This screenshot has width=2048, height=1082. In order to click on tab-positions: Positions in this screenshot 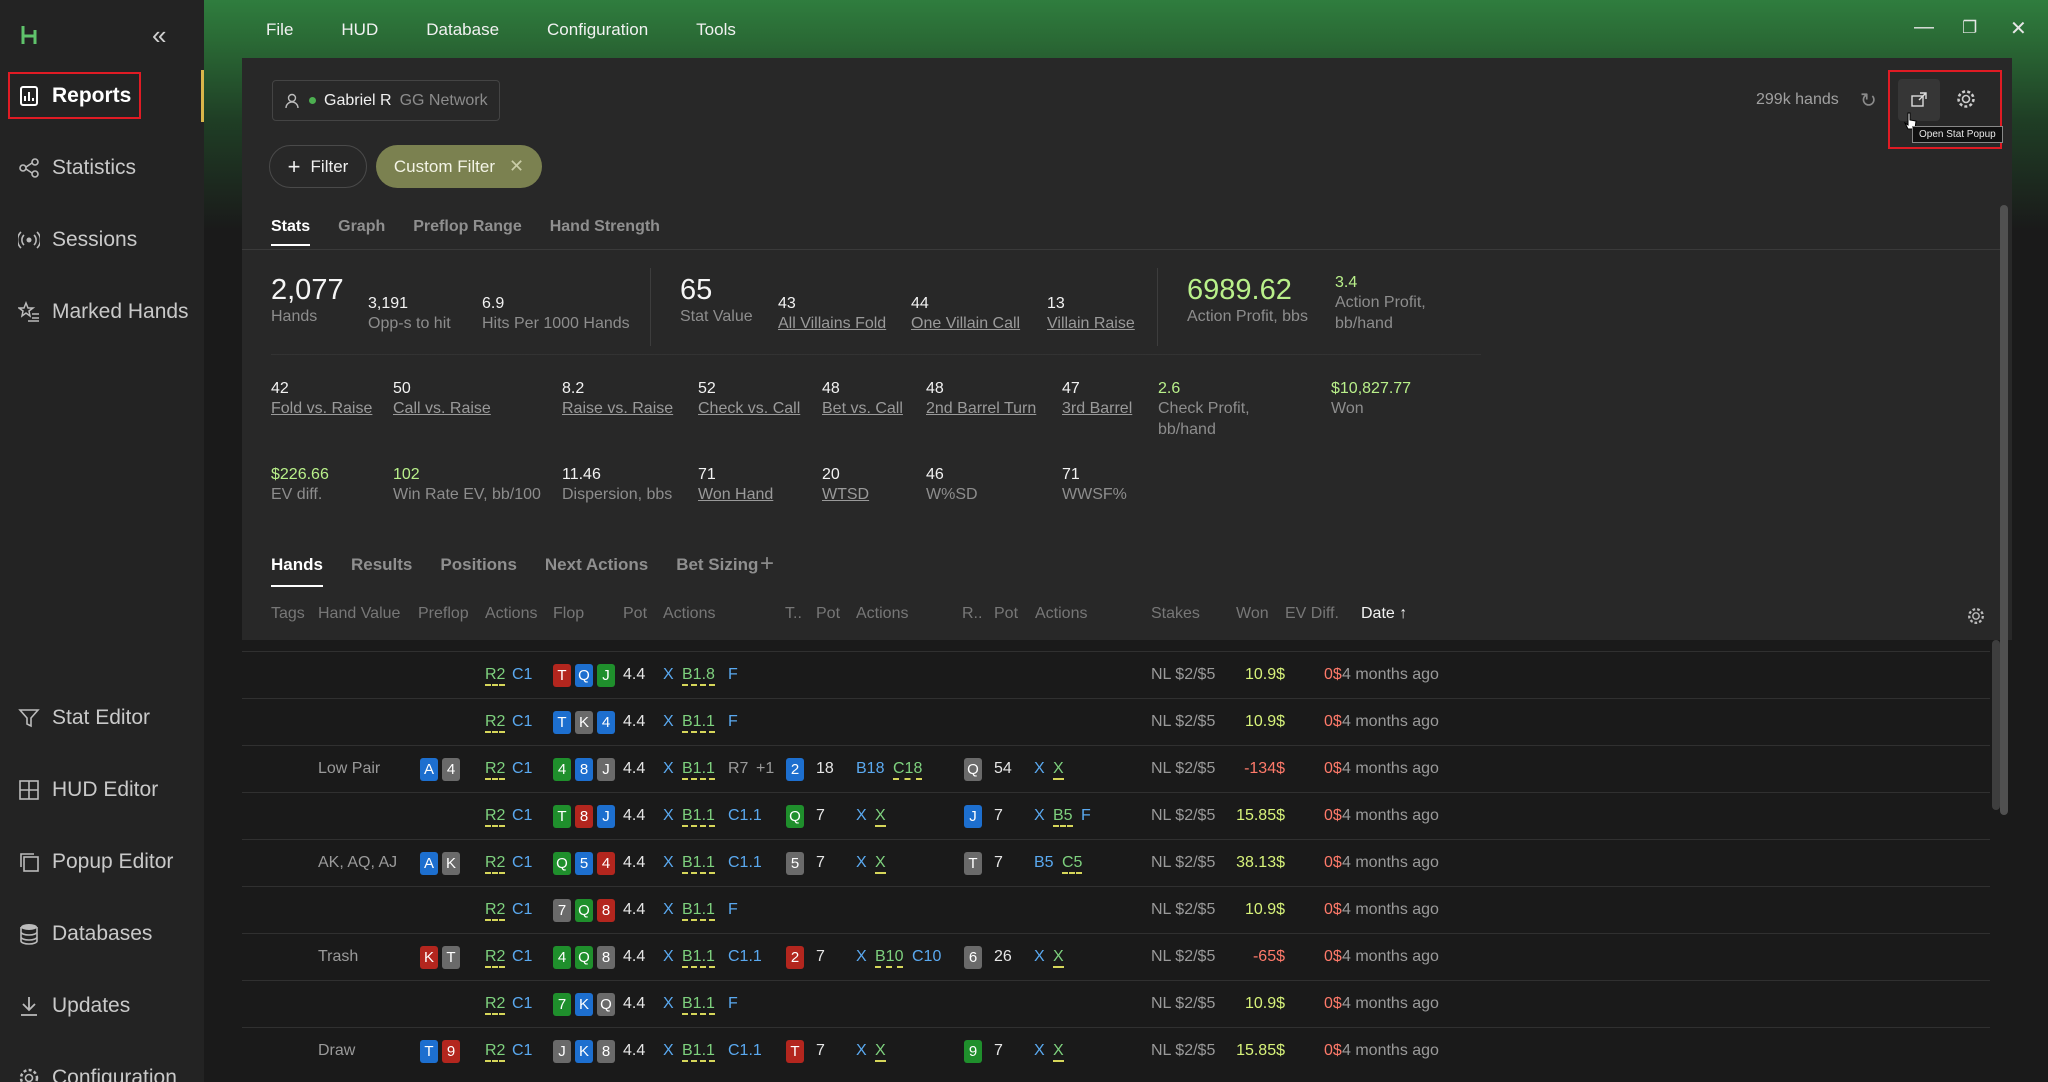, I will do `click(478, 571)`.